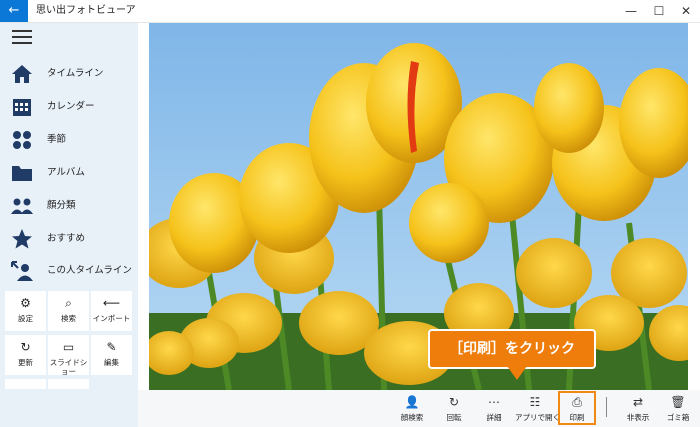 The height and width of the screenshot is (427, 700). I want to click on sidebar-item-season: 季節, so click(69, 140).